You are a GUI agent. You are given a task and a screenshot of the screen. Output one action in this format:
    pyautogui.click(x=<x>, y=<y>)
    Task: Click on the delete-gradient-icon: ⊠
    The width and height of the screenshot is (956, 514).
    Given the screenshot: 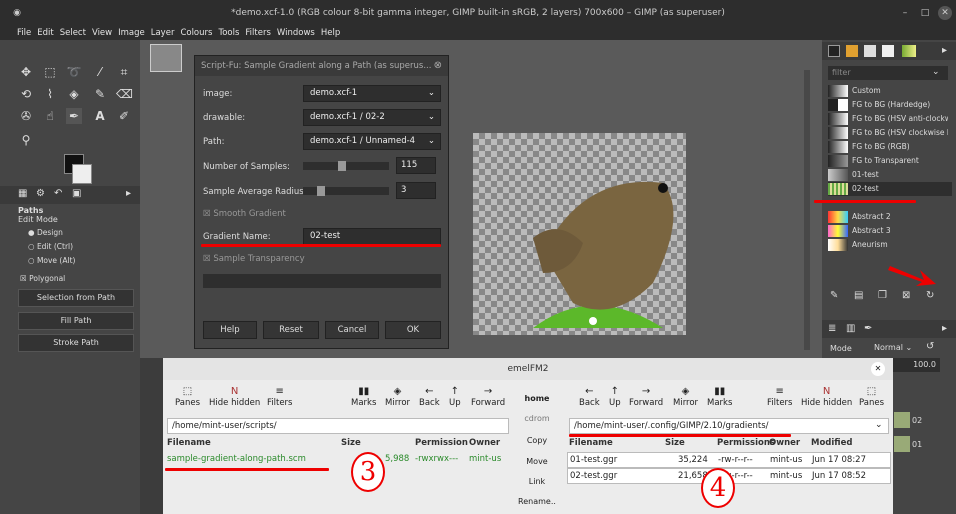 What is the action you would take?
    pyautogui.click(x=906, y=295)
    